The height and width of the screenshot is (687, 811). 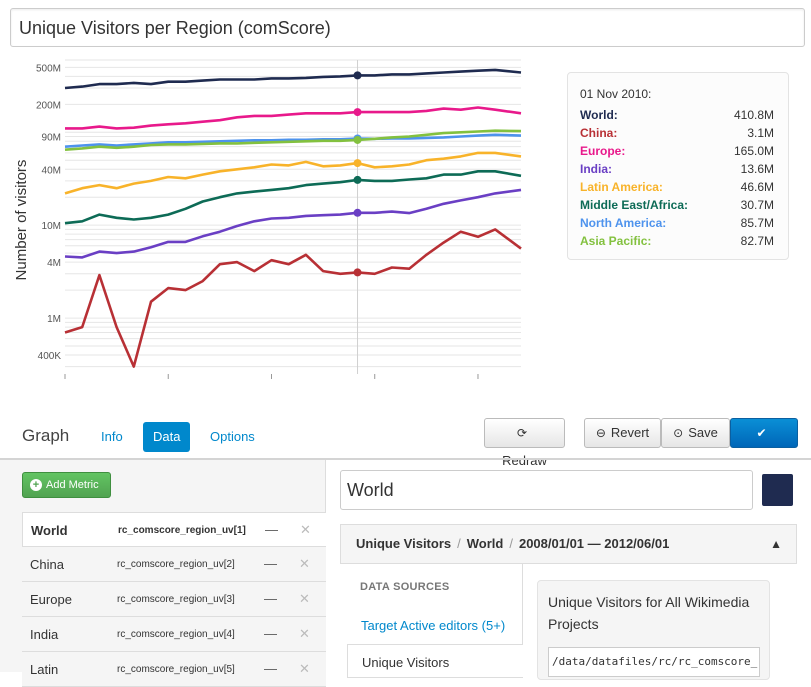 What do you see at coordinates (757, 223) in the screenshot?
I see `legend-series-value: 85.7M` at bounding box center [757, 223].